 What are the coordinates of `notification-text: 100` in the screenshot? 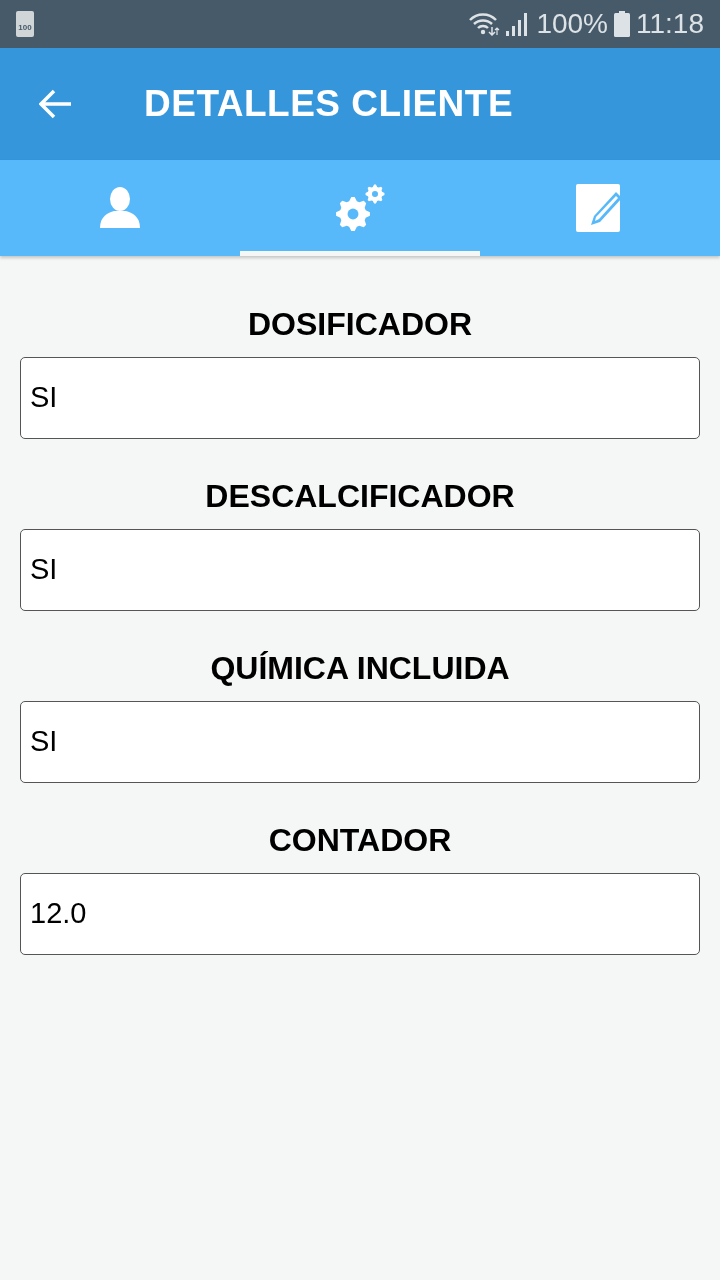 It's located at (25, 28).